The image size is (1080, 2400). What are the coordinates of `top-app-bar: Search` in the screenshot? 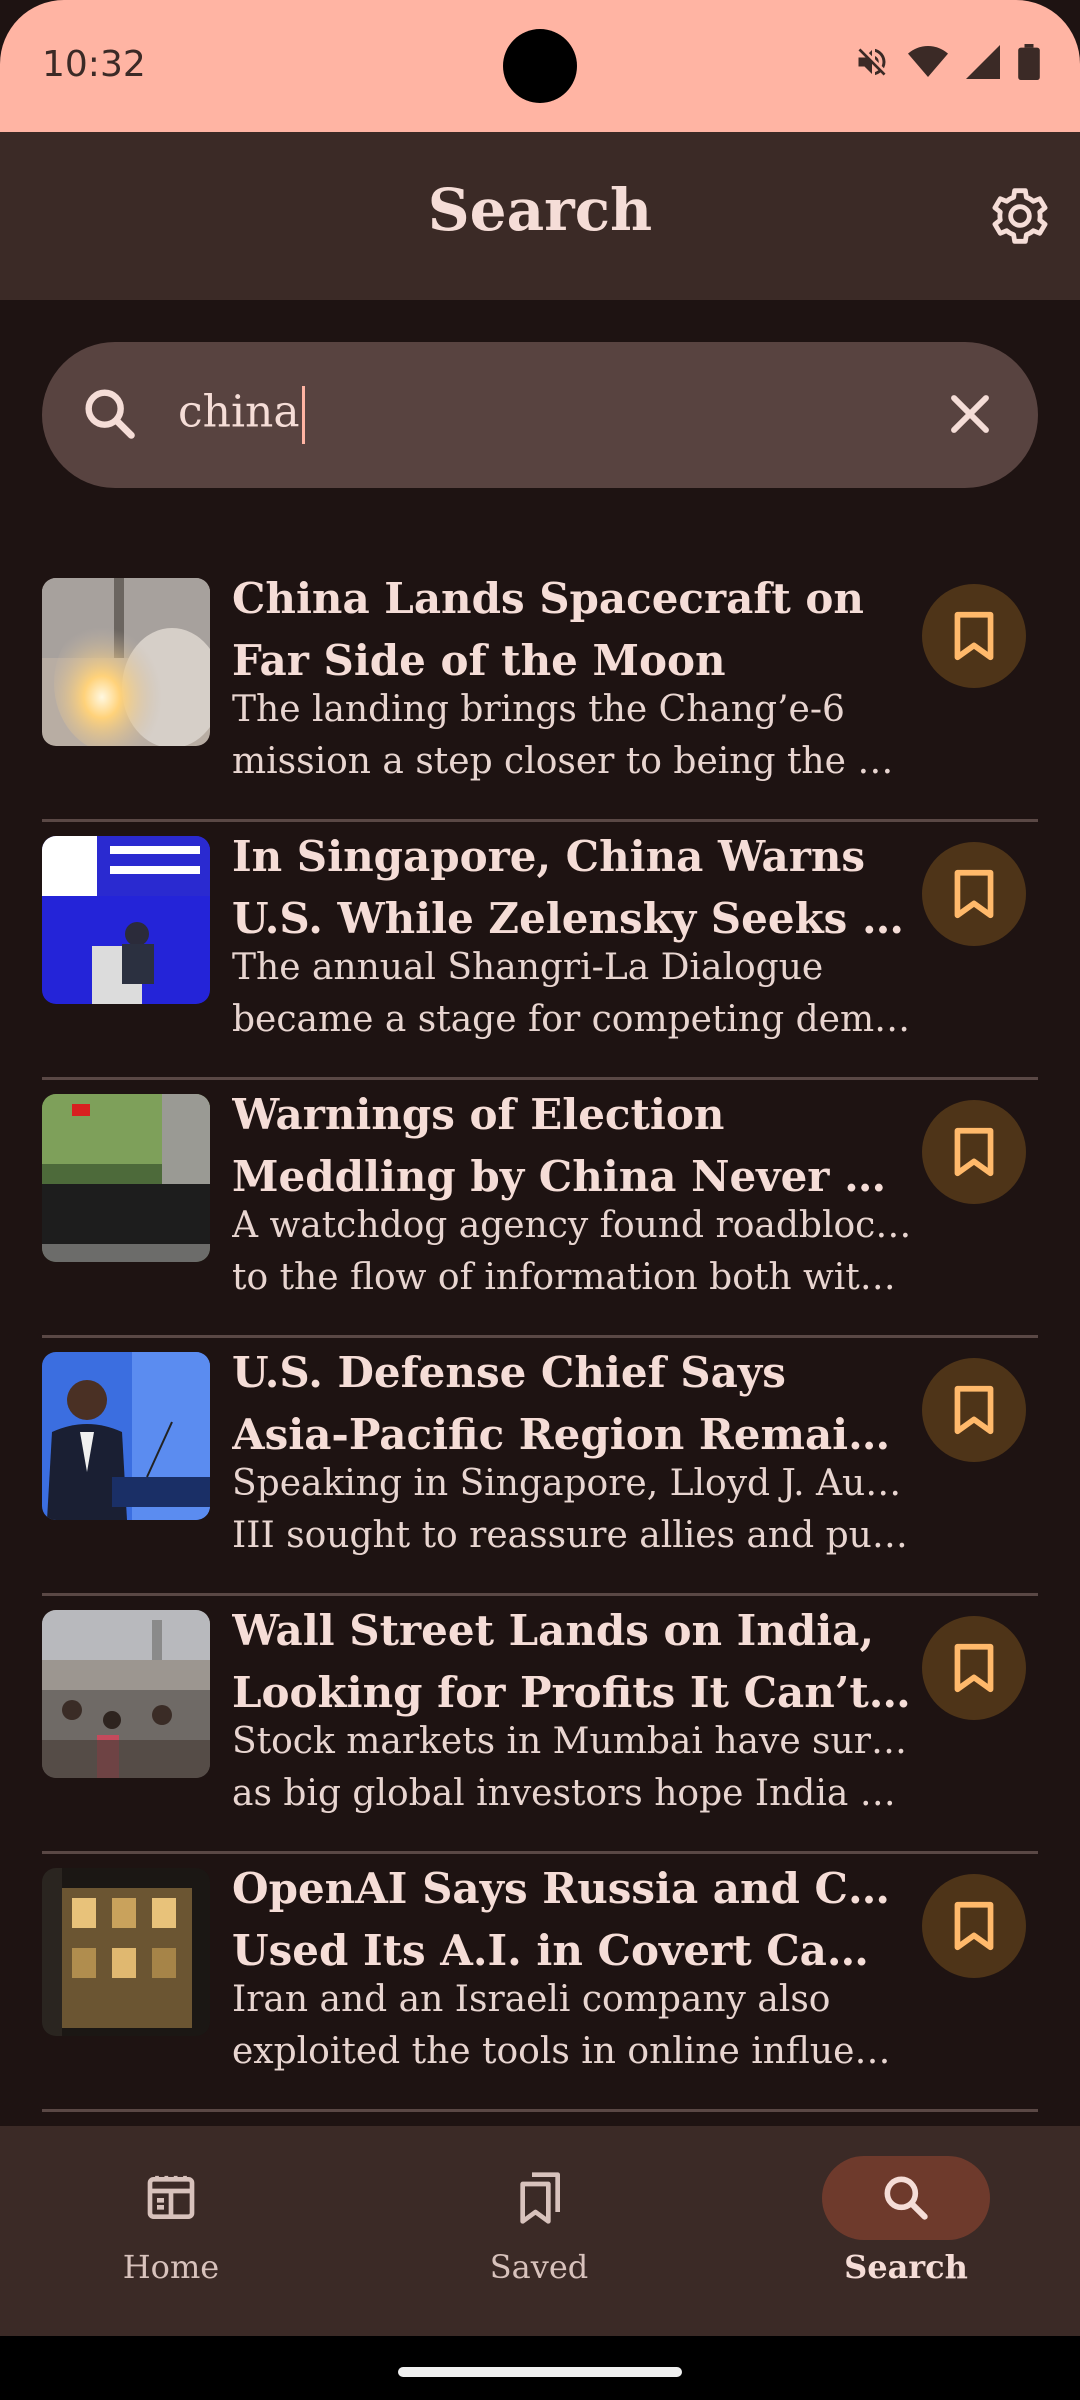 It's located at (540, 216).